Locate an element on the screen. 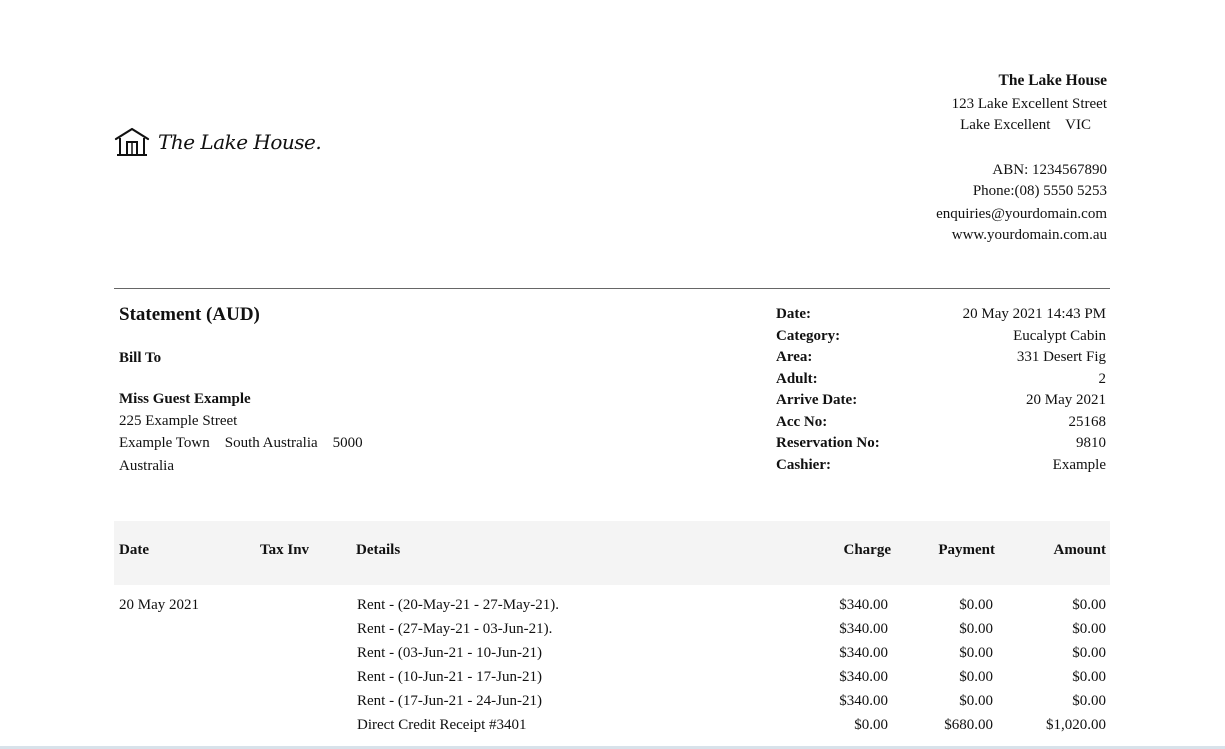 Image resolution: width=1225 pixels, height=749 pixels. meta-label: Category: is located at coordinates (808, 335).